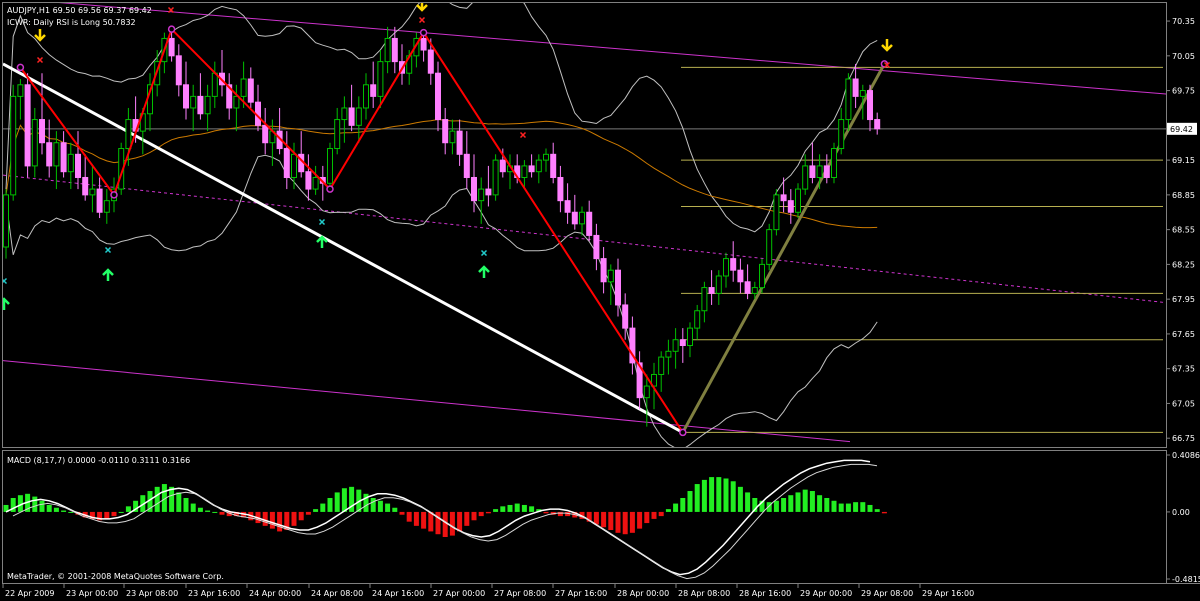  I want to click on time-tick-label: 24 Apr 16:00, so click(398, 593).